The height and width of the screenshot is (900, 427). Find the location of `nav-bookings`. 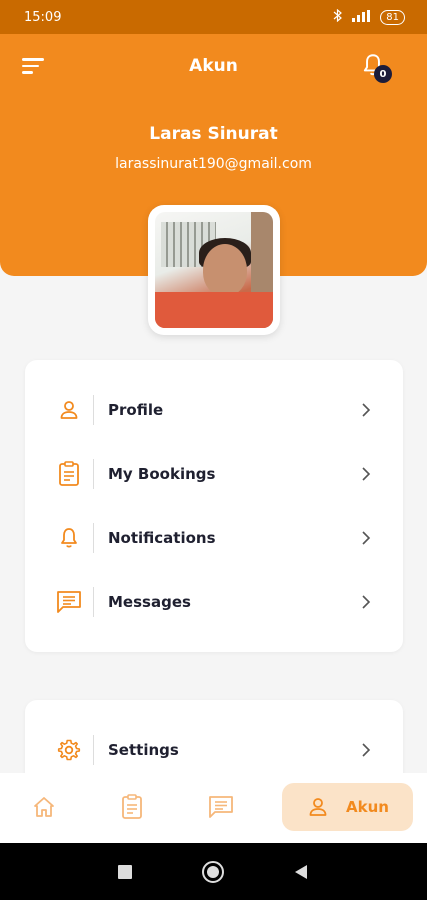

nav-bookings is located at coordinates (132, 807).